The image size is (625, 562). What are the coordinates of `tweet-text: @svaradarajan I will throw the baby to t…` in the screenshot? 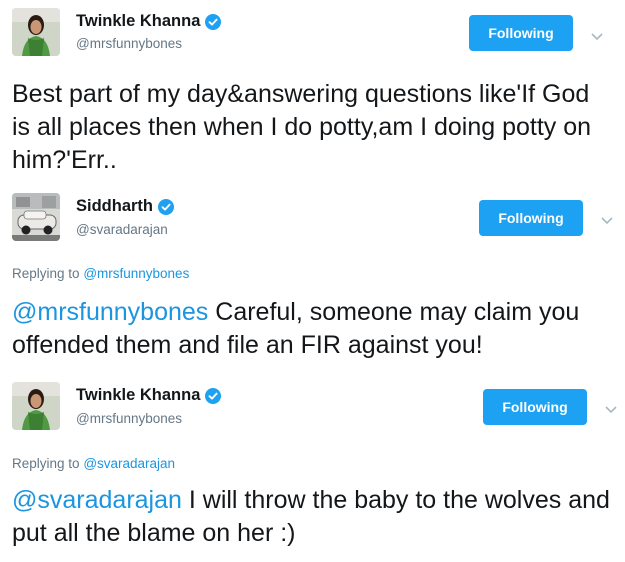 It's located at (312, 517).